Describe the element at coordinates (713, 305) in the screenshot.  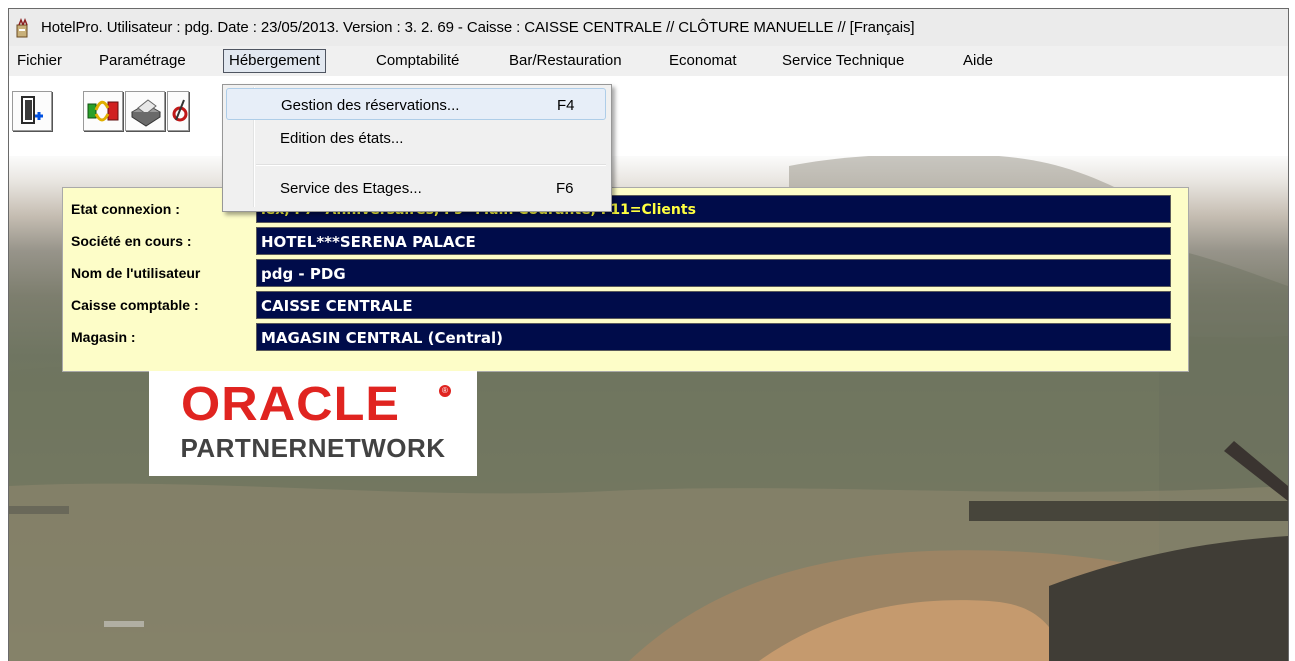
I see `caisse-value: CAISSE CENTRALE` at that location.